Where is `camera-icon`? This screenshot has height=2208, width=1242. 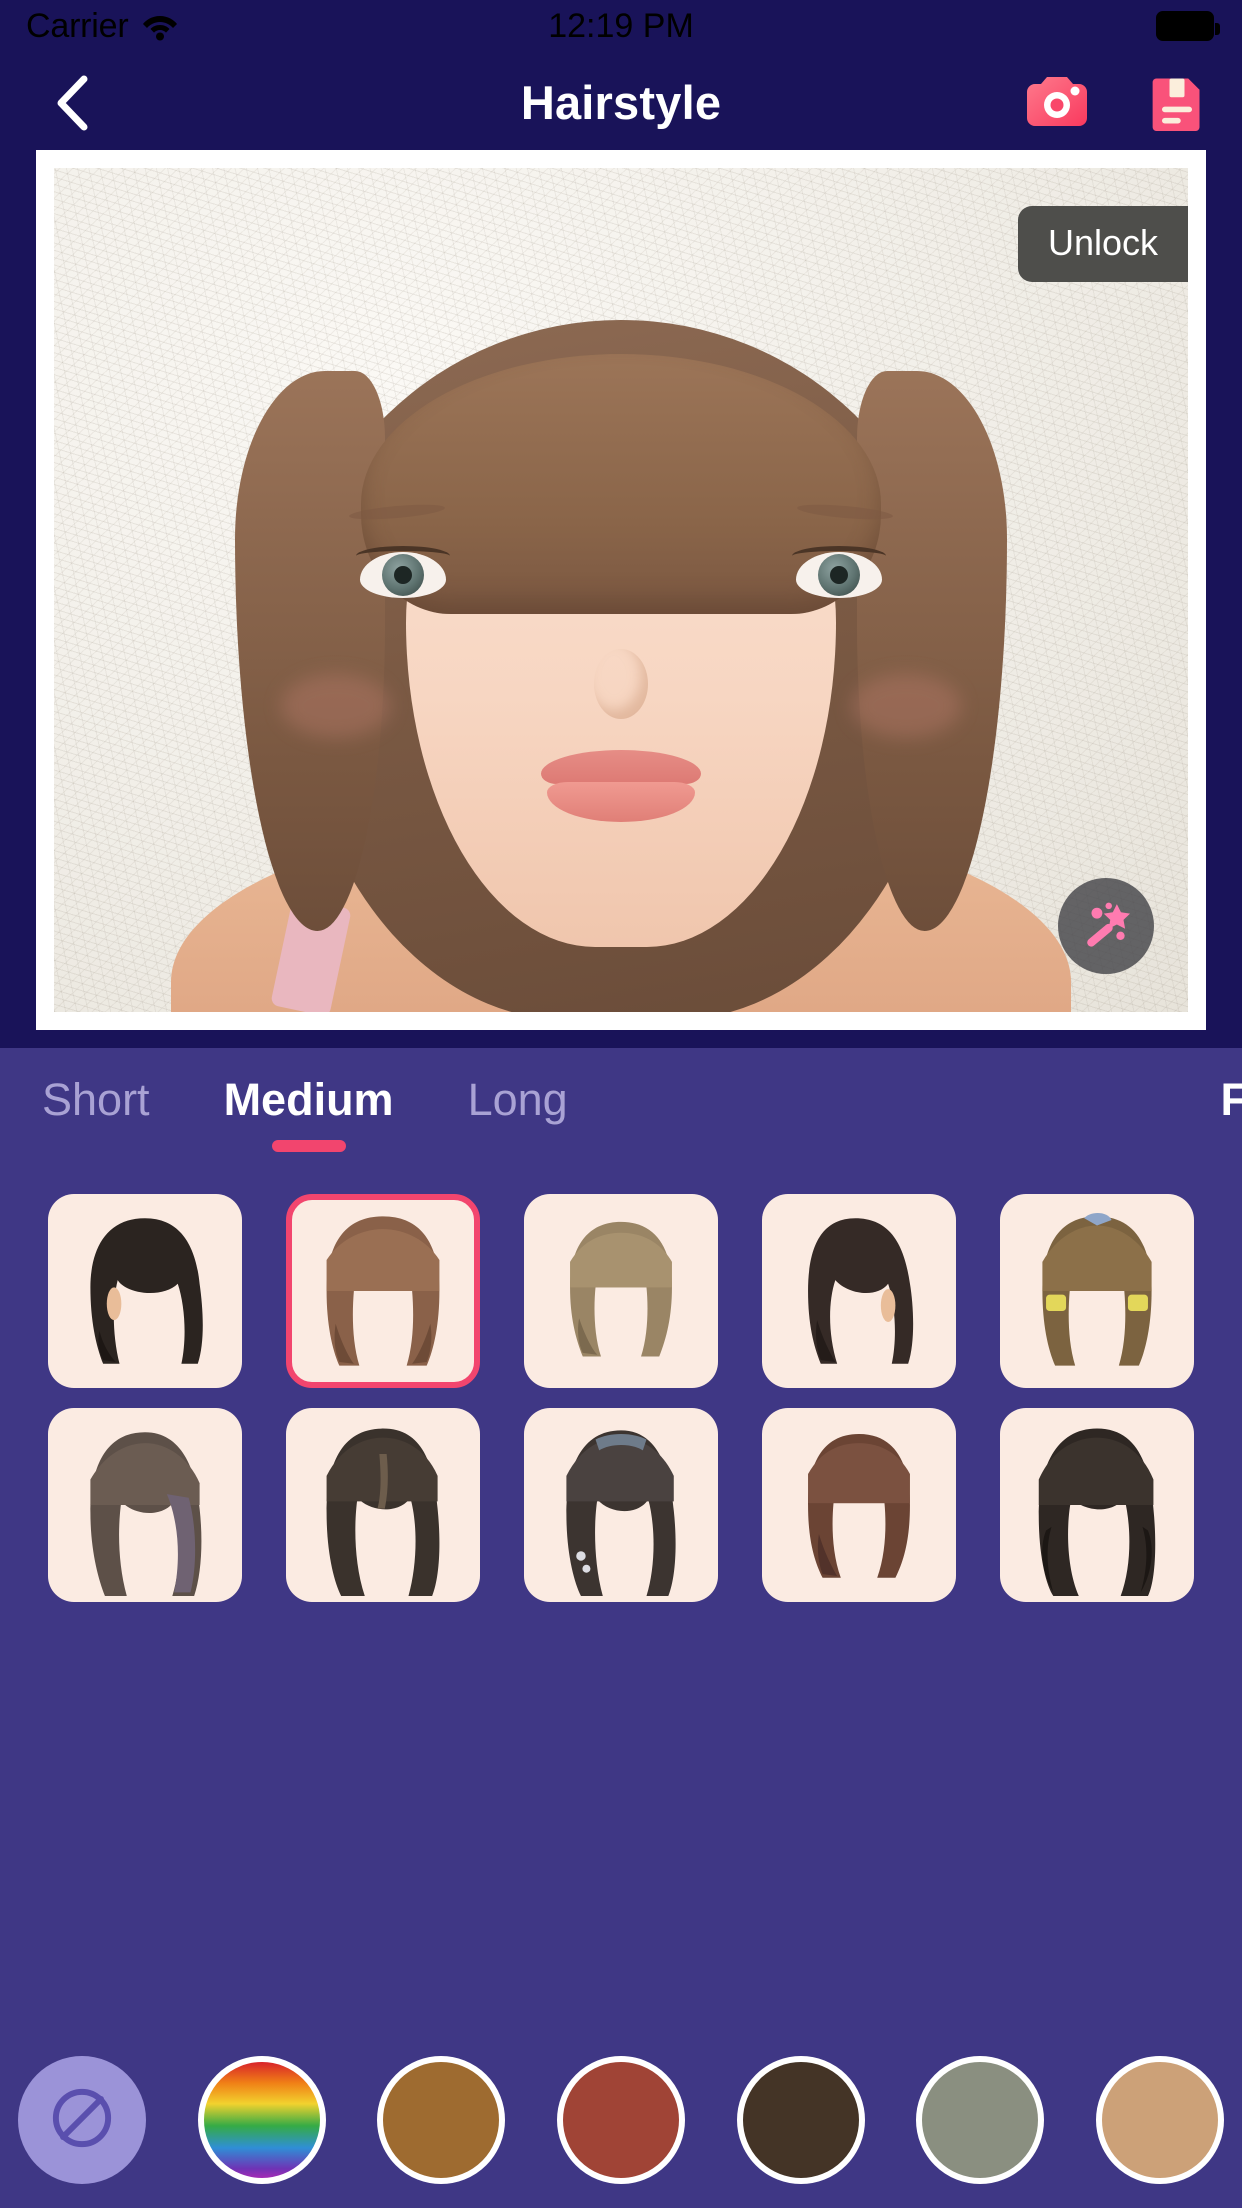
camera-icon is located at coordinates (1057, 103).